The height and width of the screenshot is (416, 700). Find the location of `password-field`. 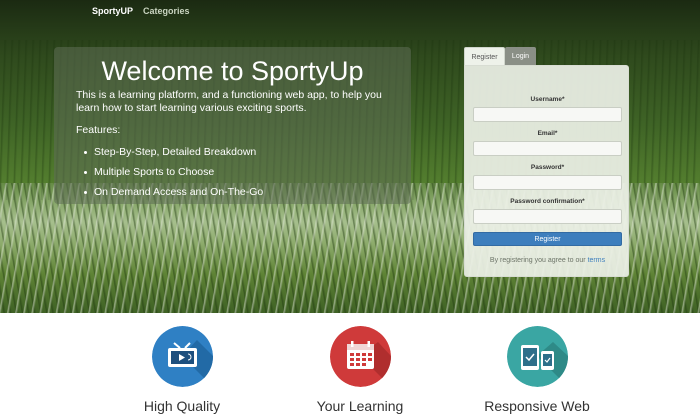

password-field is located at coordinates (547, 182).